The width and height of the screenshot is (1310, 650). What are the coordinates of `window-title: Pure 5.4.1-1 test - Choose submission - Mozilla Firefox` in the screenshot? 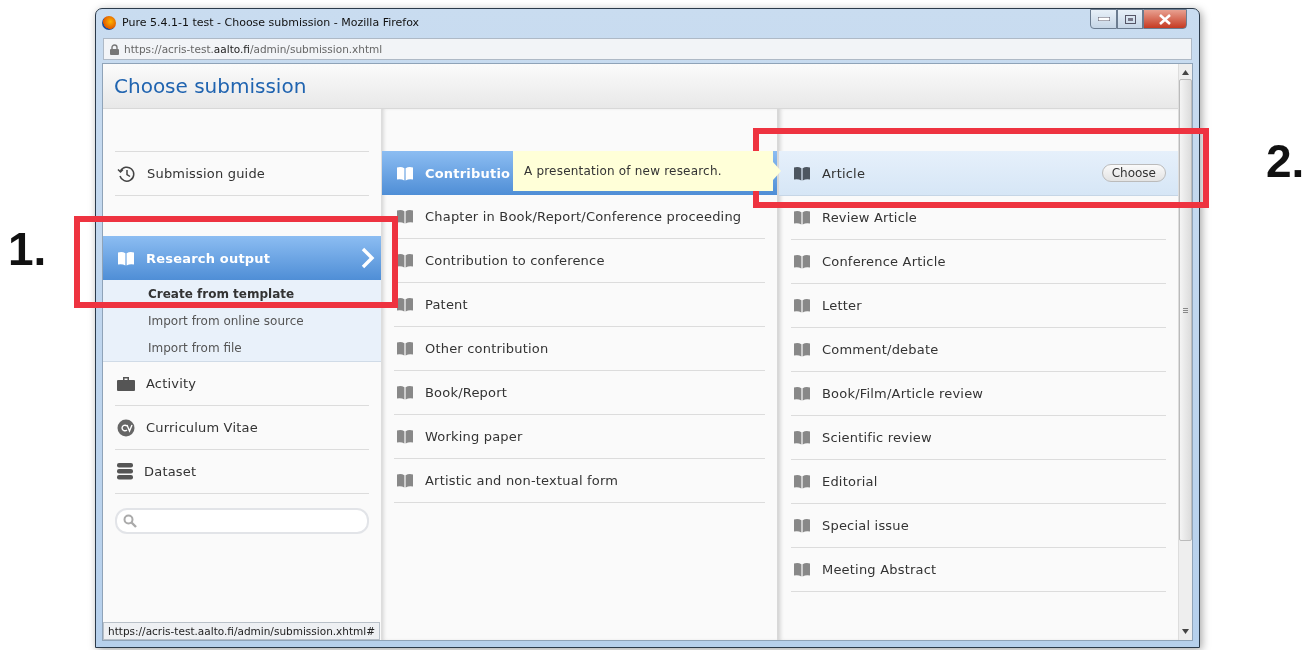 It's located at (271, 22).